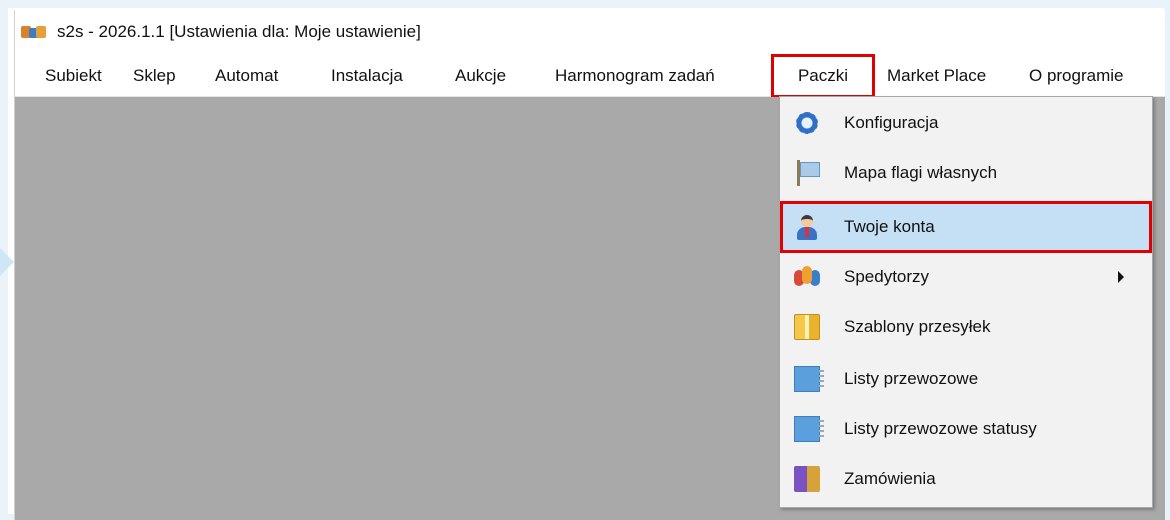 The image size is (1170, 520). What do you see at coordinates (34, 32) in the screenshot?
I see `app-logo-icon` at bounding box center [34, 32].